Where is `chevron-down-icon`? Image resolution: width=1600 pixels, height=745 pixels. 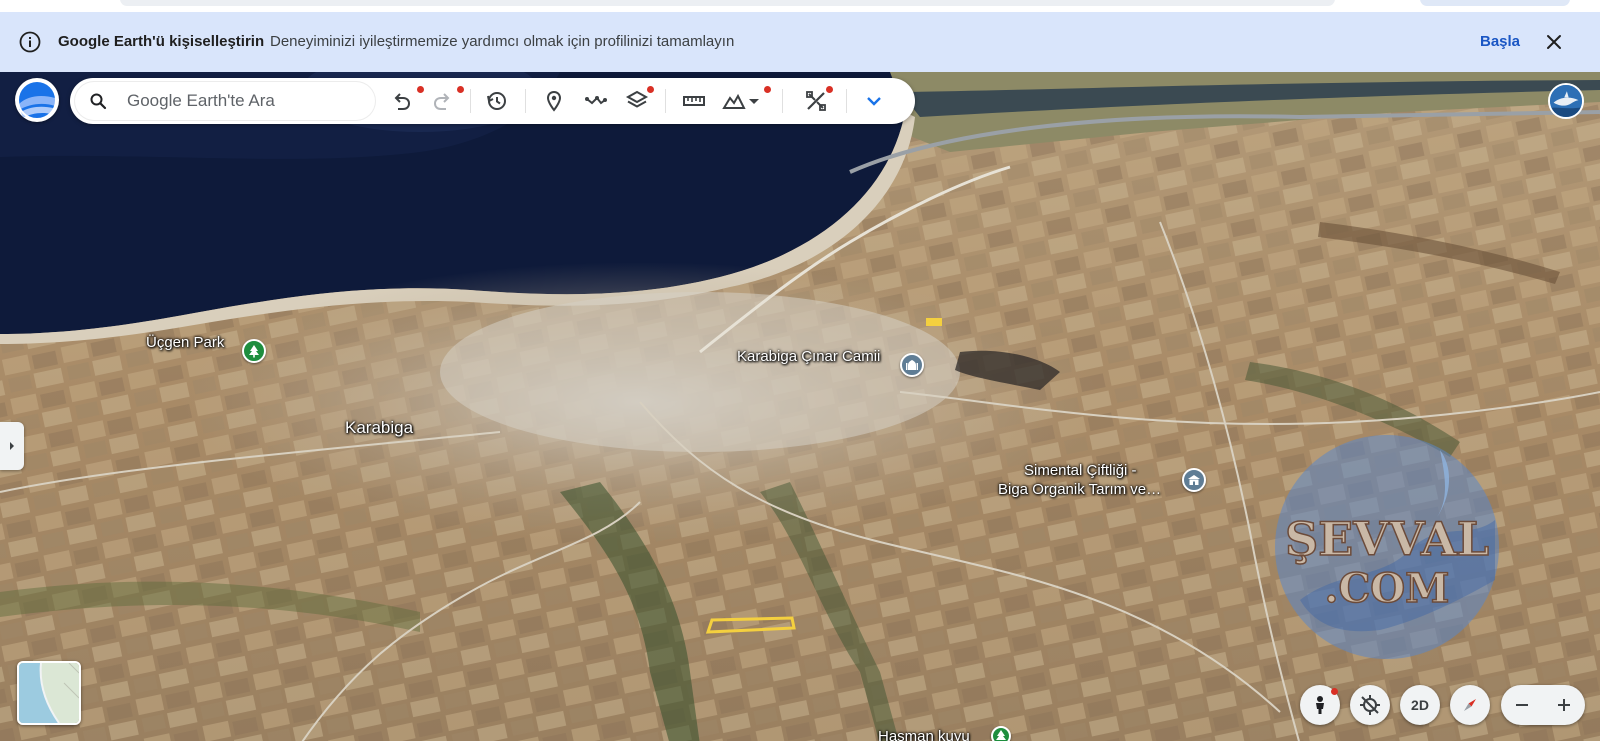
chevron-down-icon is located at coordinates (874, 101).